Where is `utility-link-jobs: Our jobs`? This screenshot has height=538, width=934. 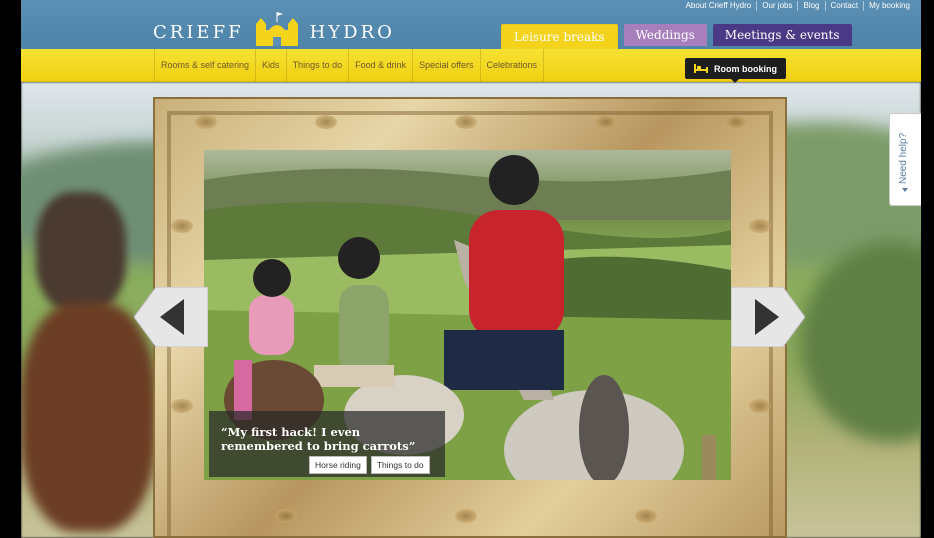
utility-link-jobs: Our jobs is located at coordinates (776, 6).